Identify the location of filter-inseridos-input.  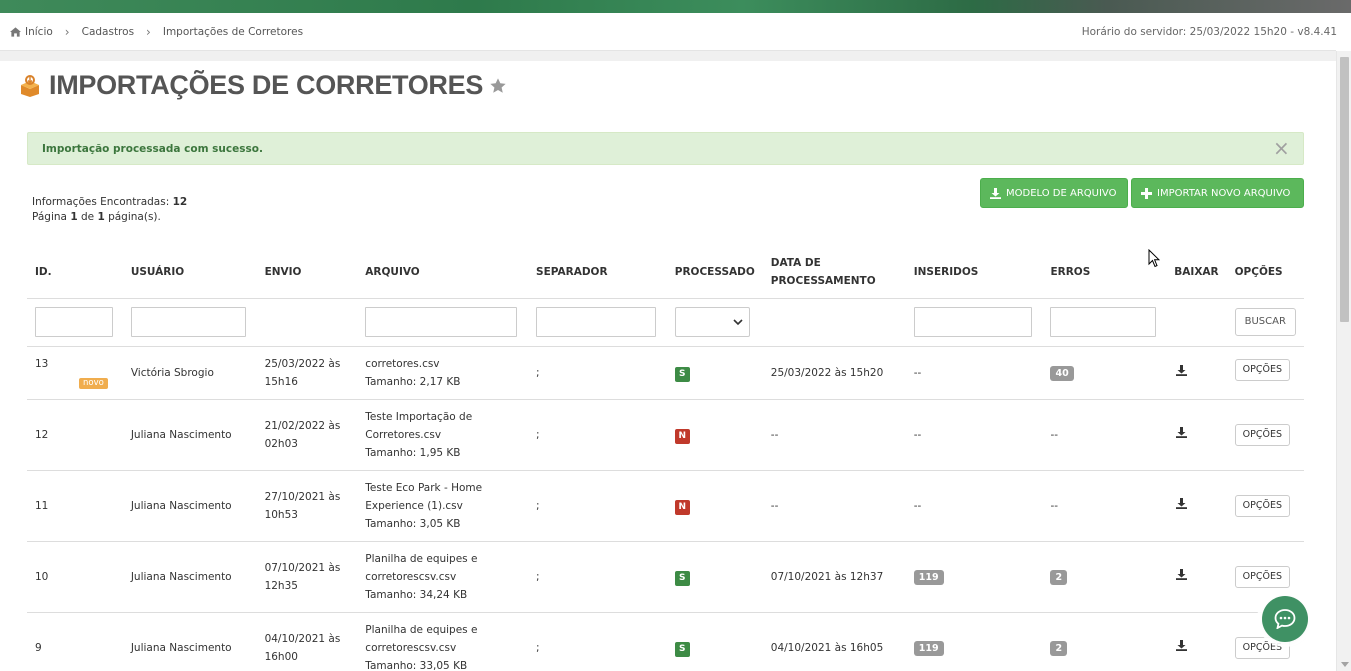
(972, 322).